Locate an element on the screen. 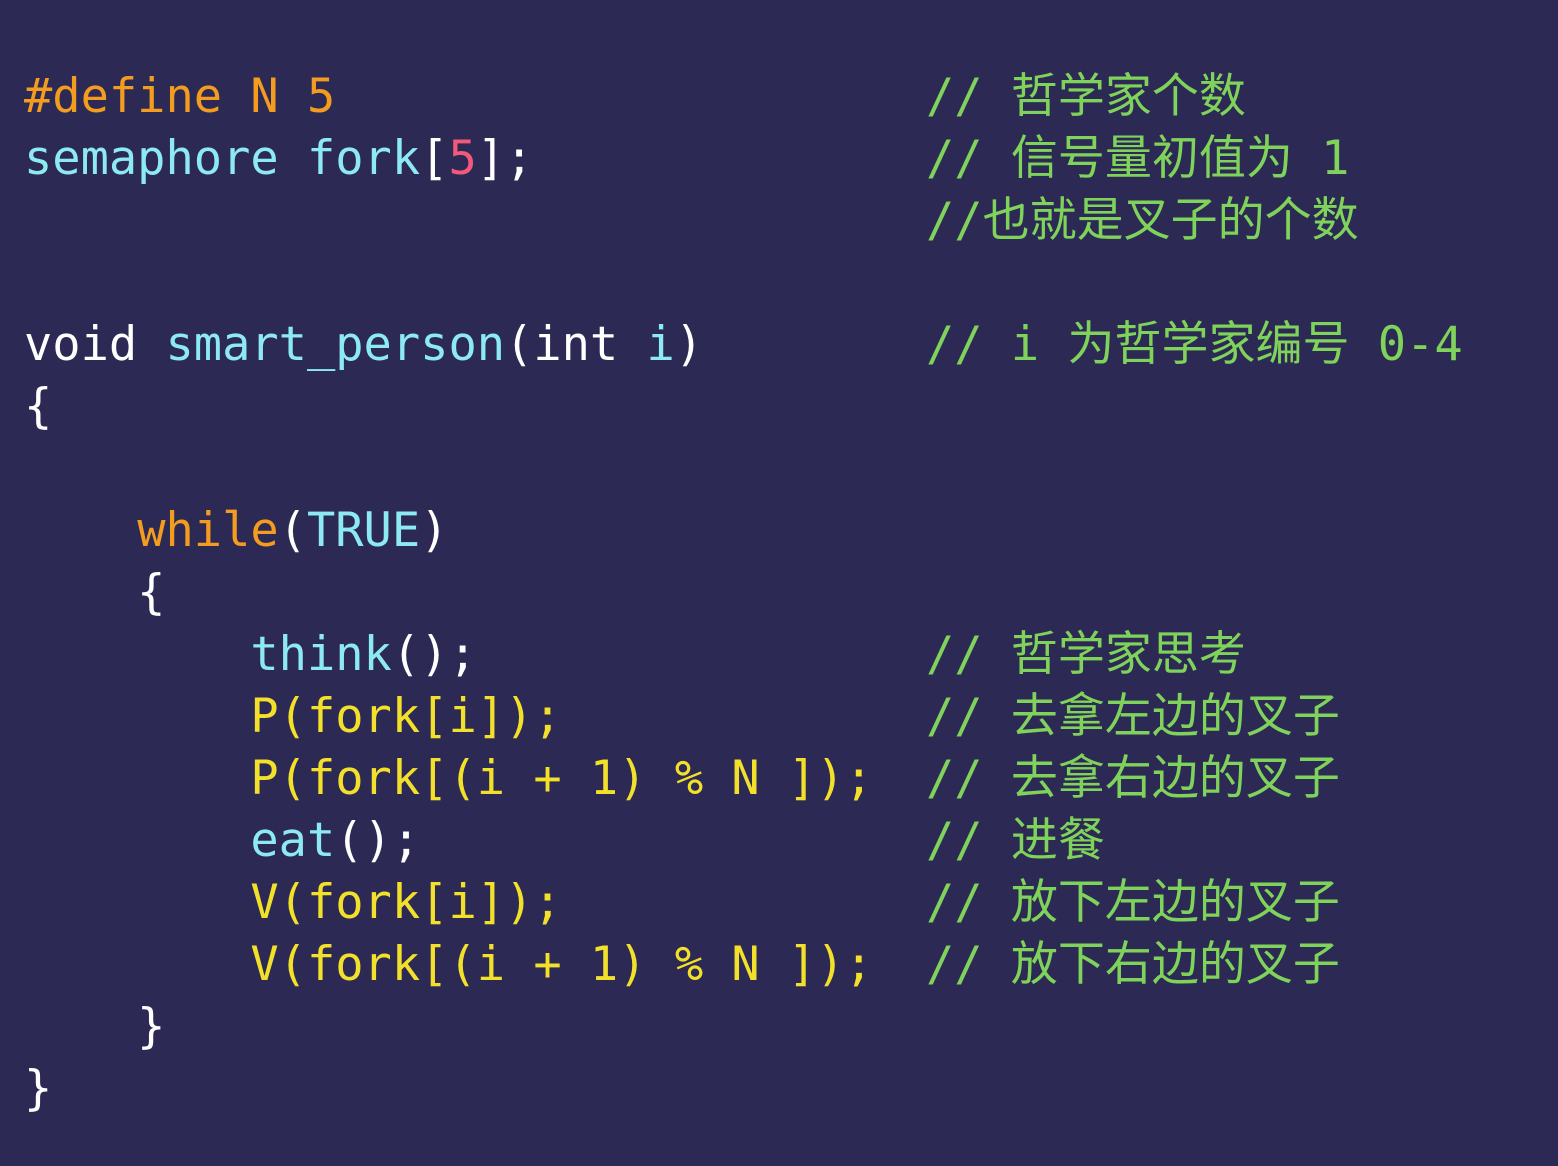 The height and width of the screenshot is (1166, 1558). code-token: (int is located at coordinates (576, 344).